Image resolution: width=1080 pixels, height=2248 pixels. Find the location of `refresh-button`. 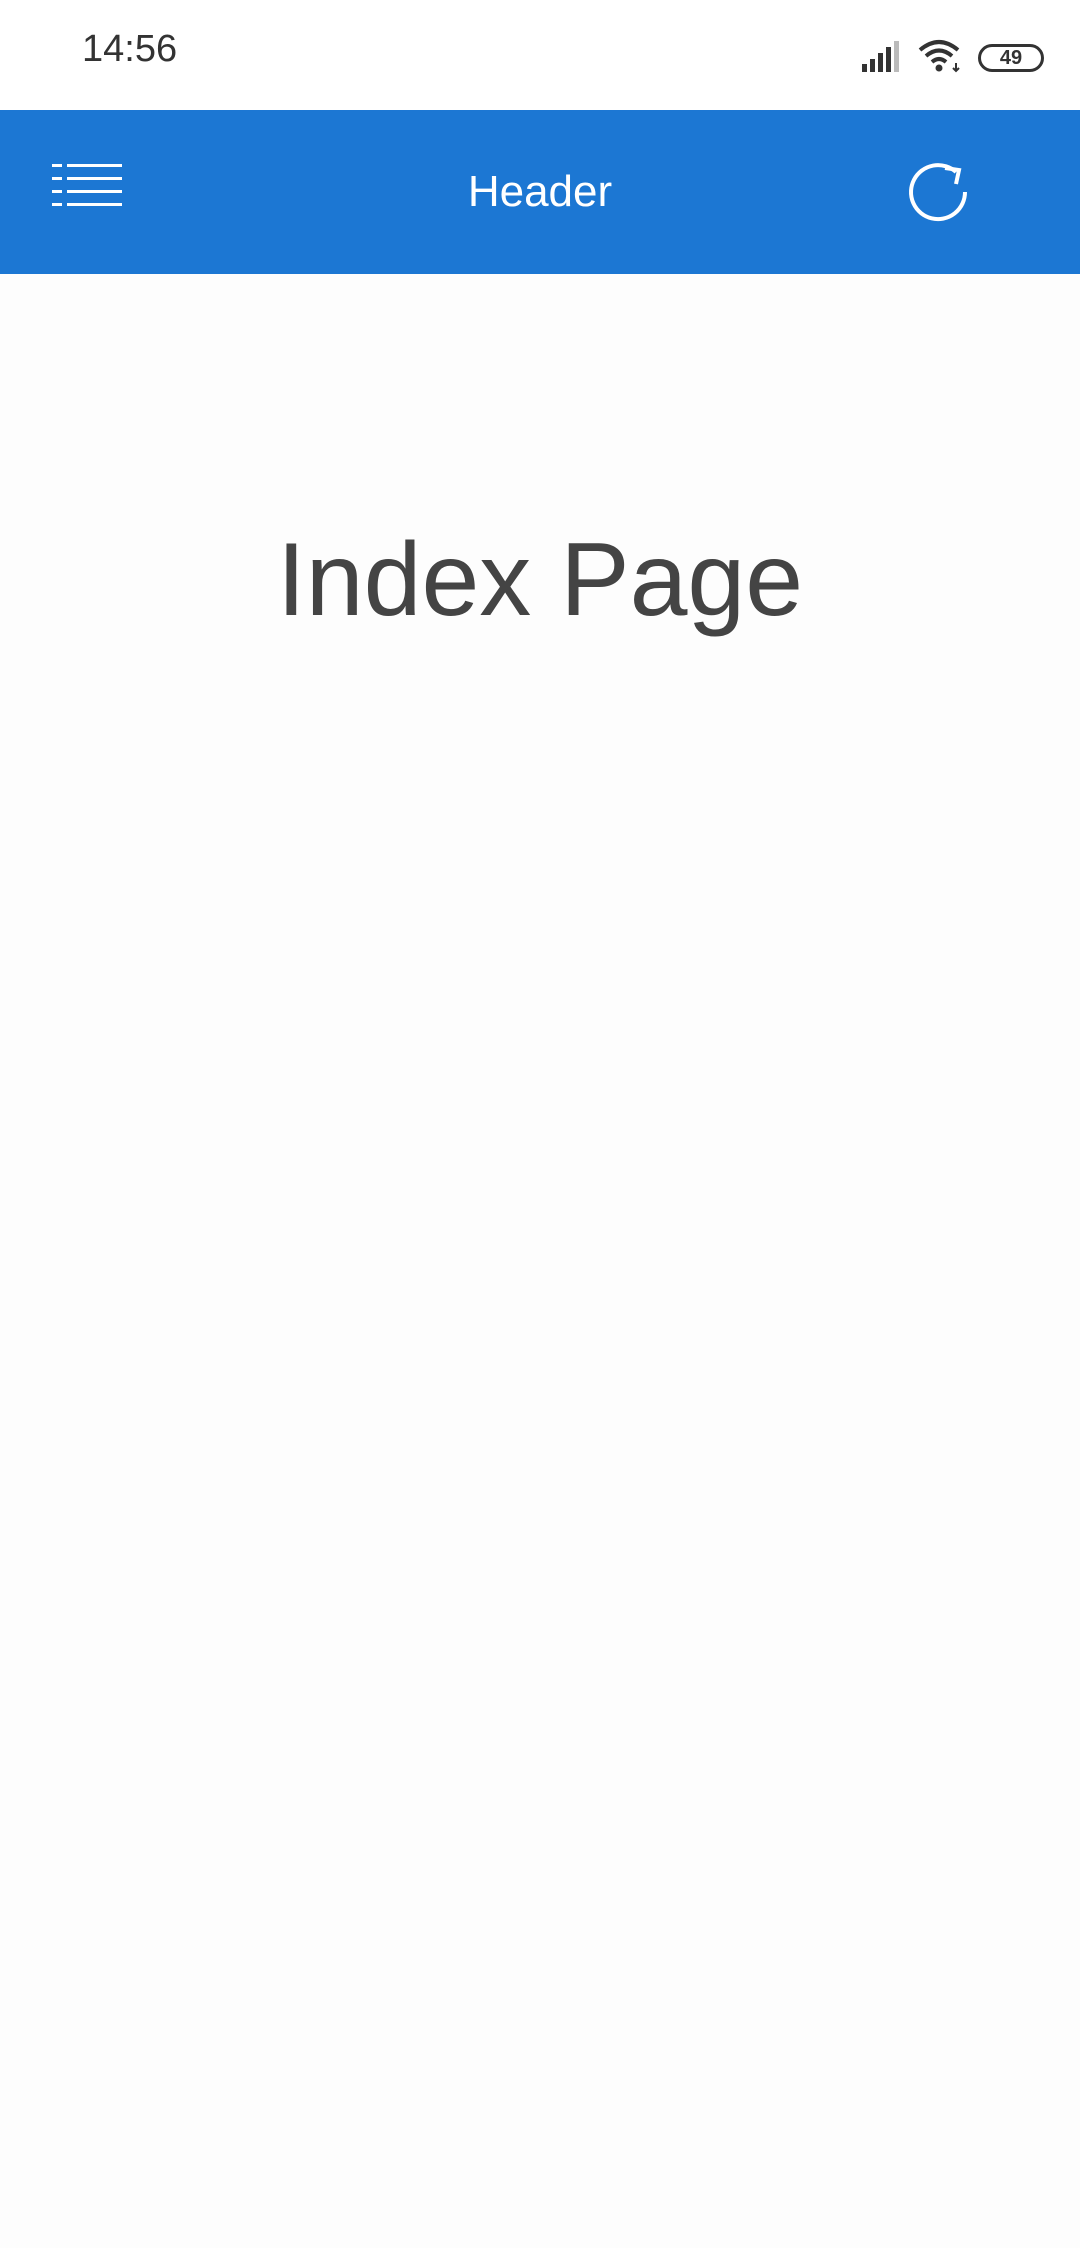

refresh-button is located at coordinates (938, 192).